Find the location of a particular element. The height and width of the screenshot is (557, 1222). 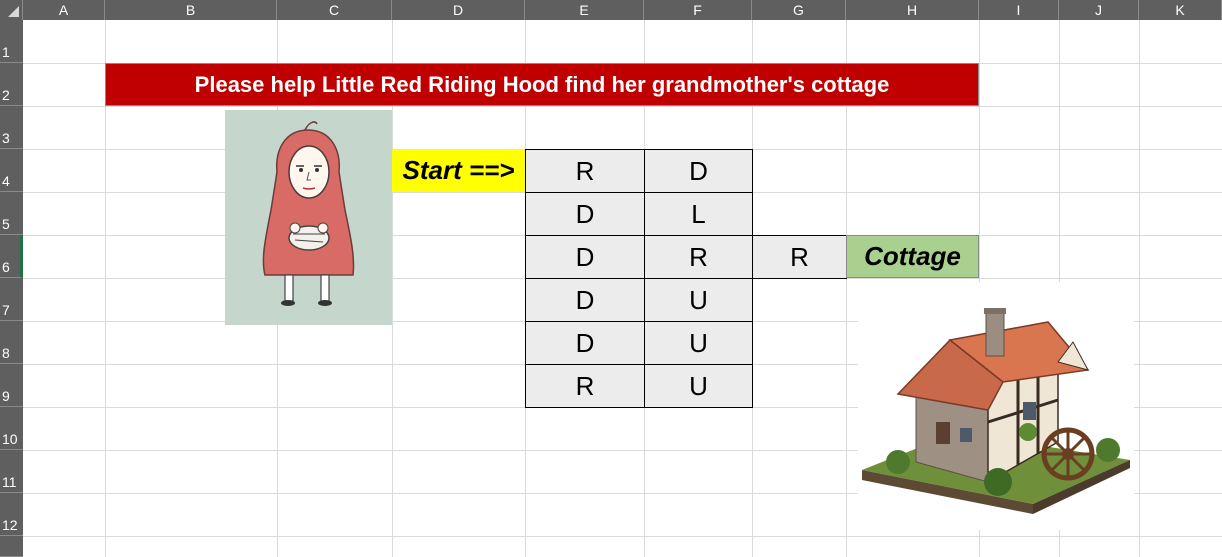

maze-cell-e8: D is located at coordinates (585, 343).